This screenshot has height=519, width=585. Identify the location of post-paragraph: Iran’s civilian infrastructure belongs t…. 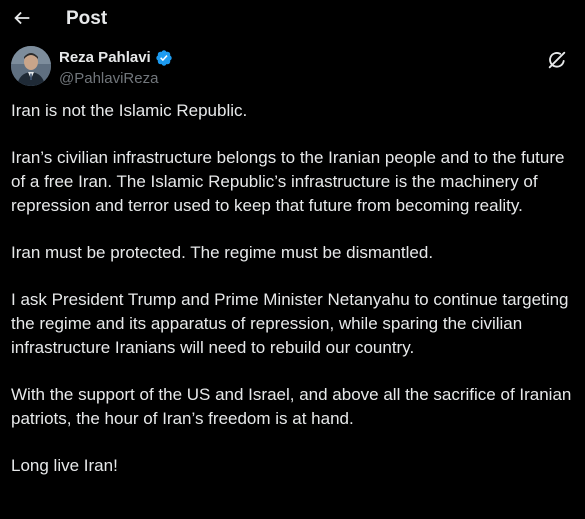
(288, 181).